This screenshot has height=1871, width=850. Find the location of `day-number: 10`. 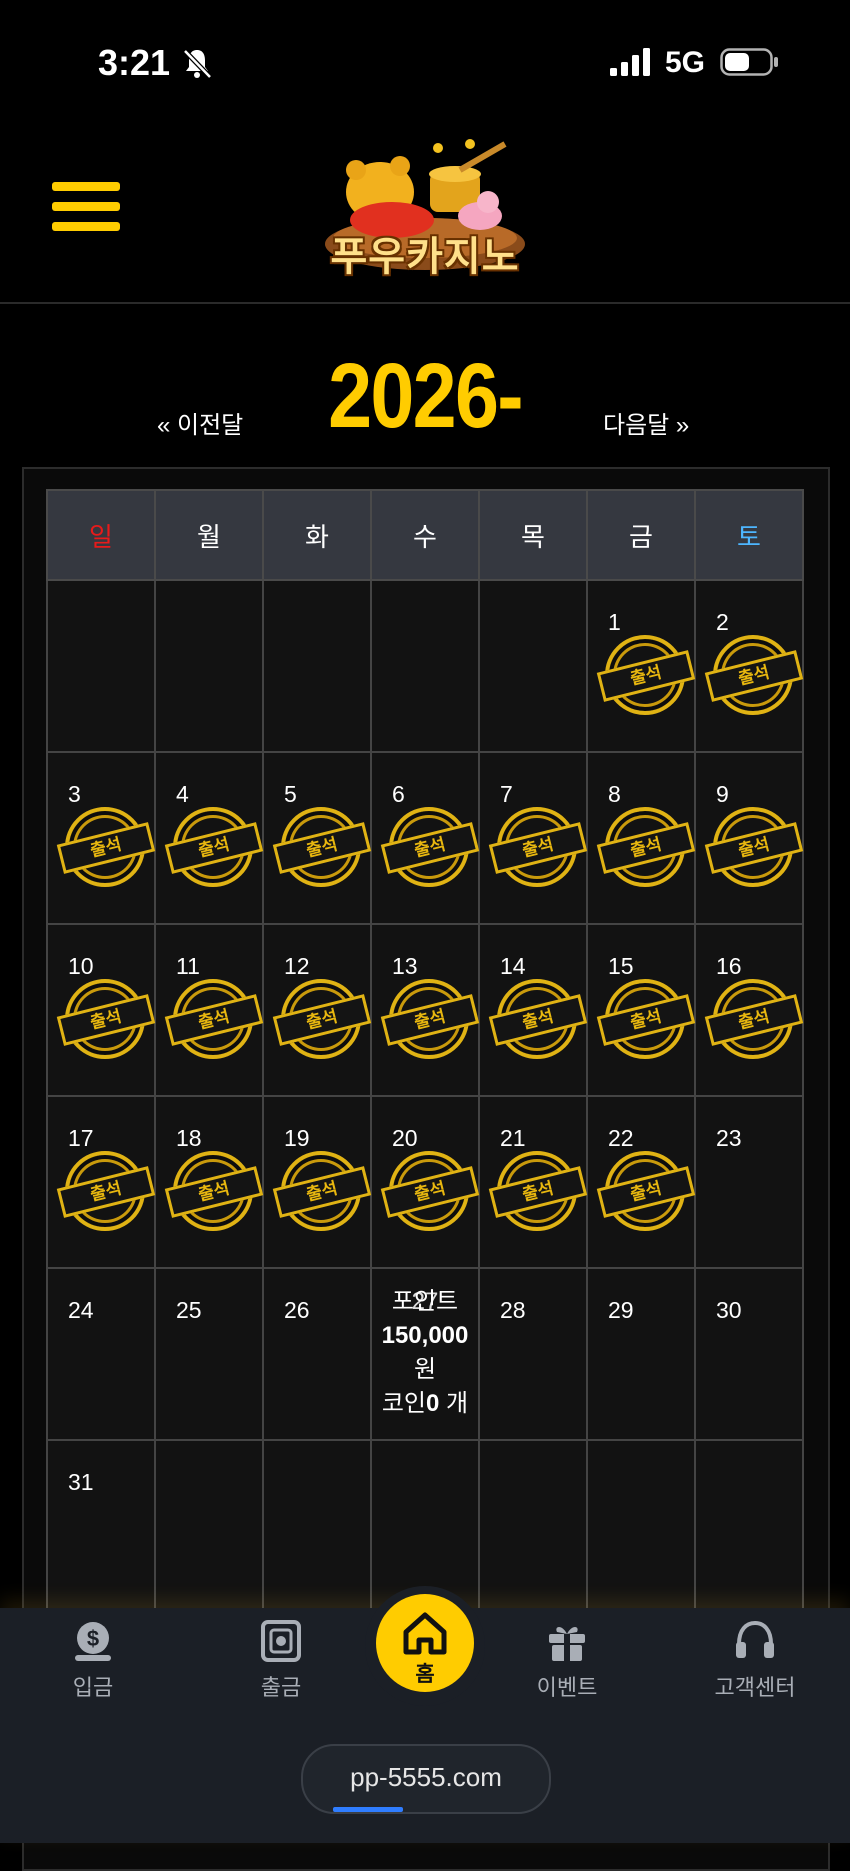

day-number: 10 is located at coordinates (81, 966).